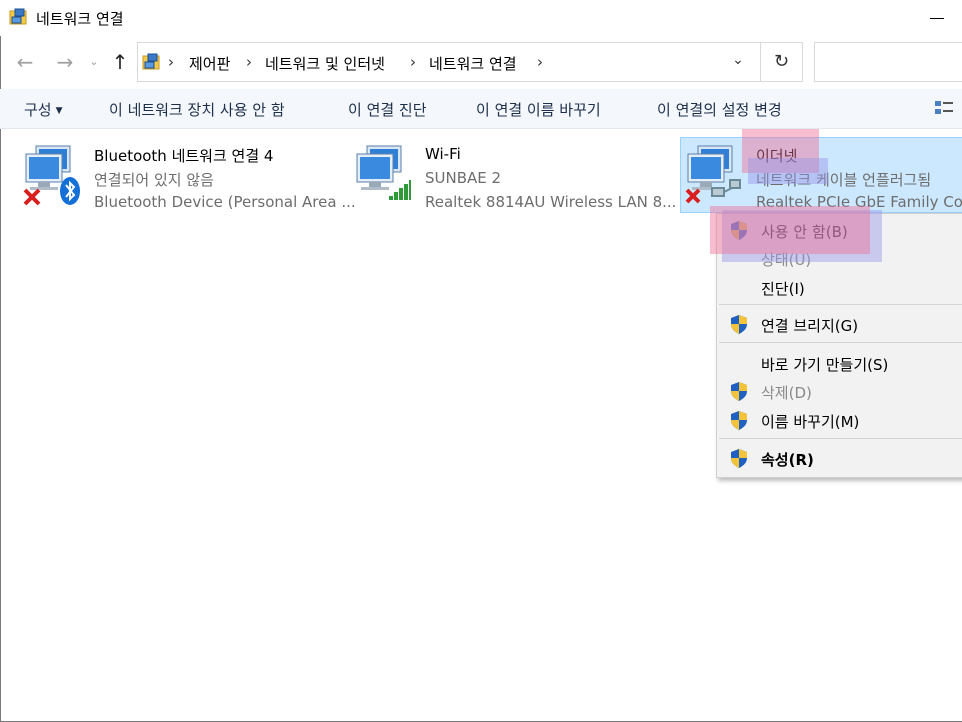 The width and height of the screenshot is (962, 722). What do you see at coordinates (151, 61) in the screenshot?
I see `control-panel-icon` at bounding box center [151, 61].